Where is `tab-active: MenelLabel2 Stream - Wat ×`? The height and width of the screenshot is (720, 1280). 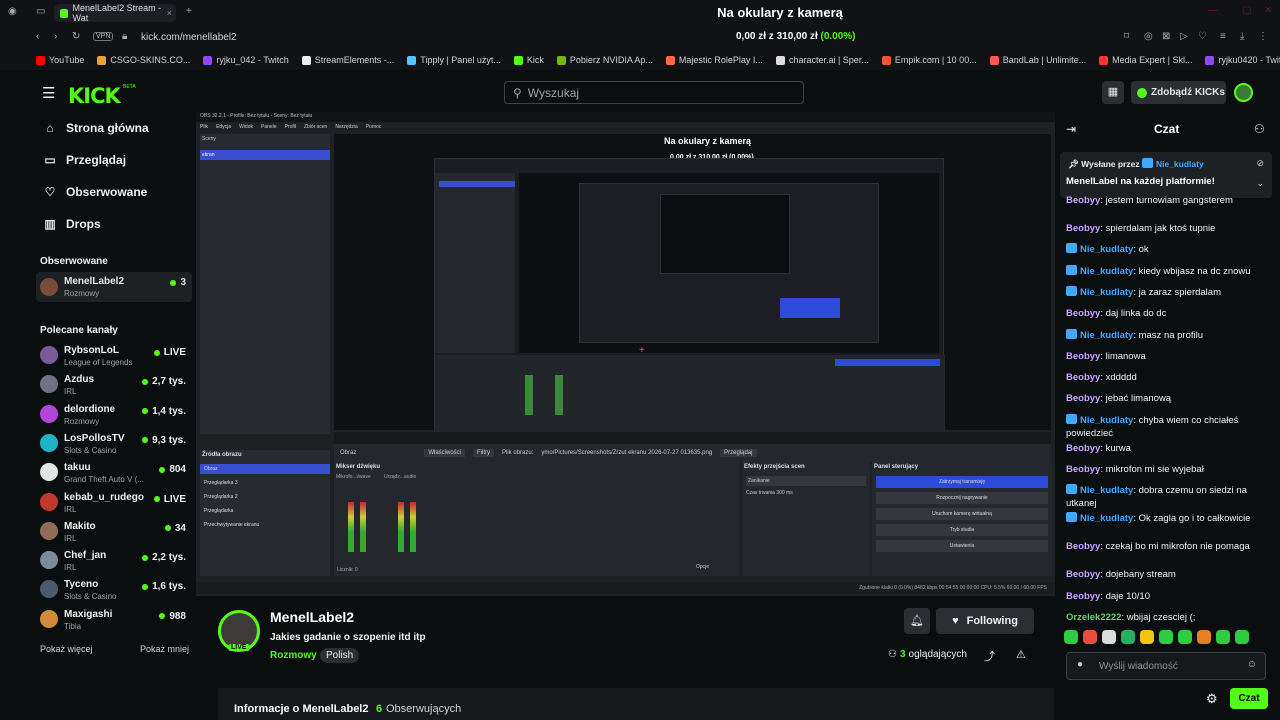 tab-active: MenelLabel2 Stream - Wat × is located at coordinates (115, 13).